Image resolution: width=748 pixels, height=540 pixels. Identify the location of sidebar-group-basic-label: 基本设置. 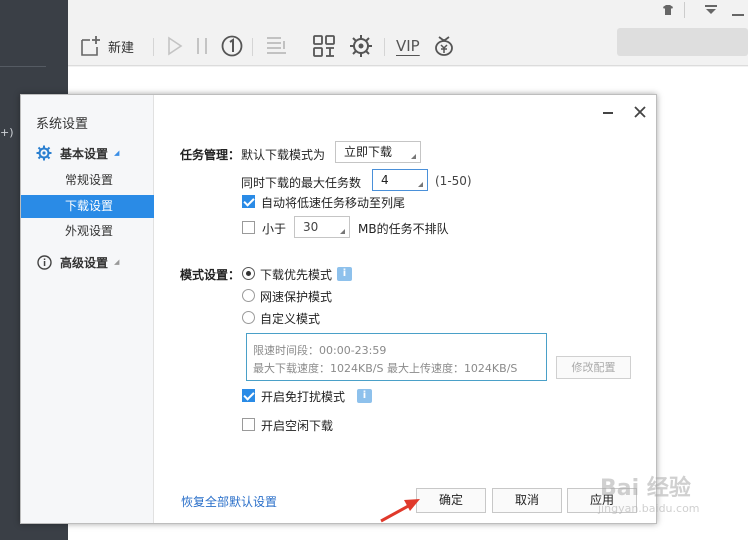
(84, 153).